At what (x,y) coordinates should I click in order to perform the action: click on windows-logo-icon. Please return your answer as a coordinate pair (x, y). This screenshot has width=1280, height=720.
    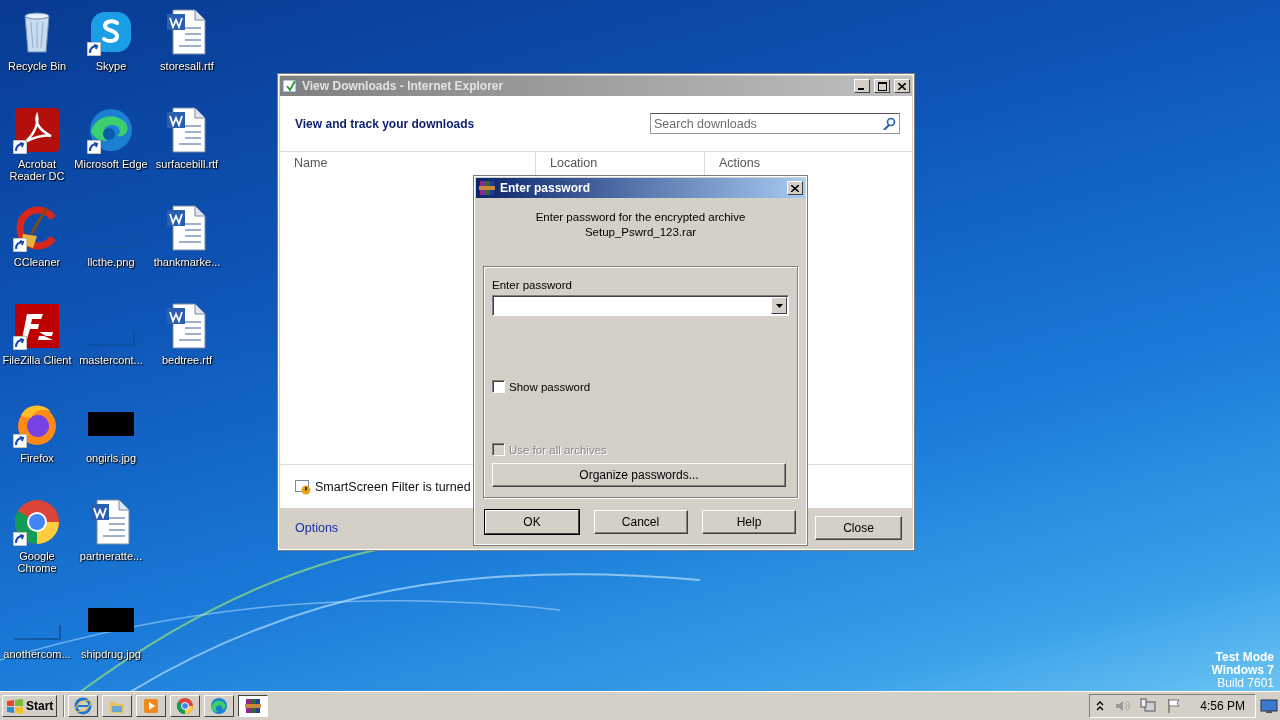
    Looking at the image, I should click on (15, 706).